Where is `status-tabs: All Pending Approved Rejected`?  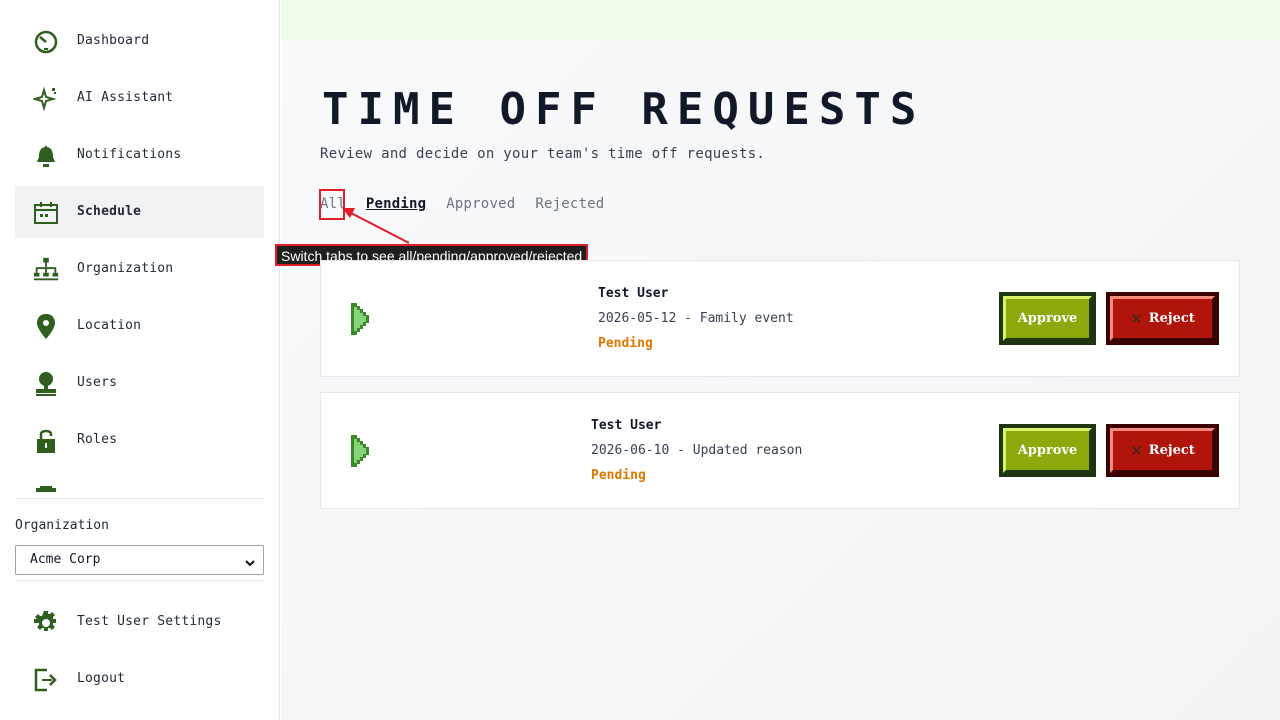
status-tabs: All Pending Approved Rejected is located at coordinates (472, 204).